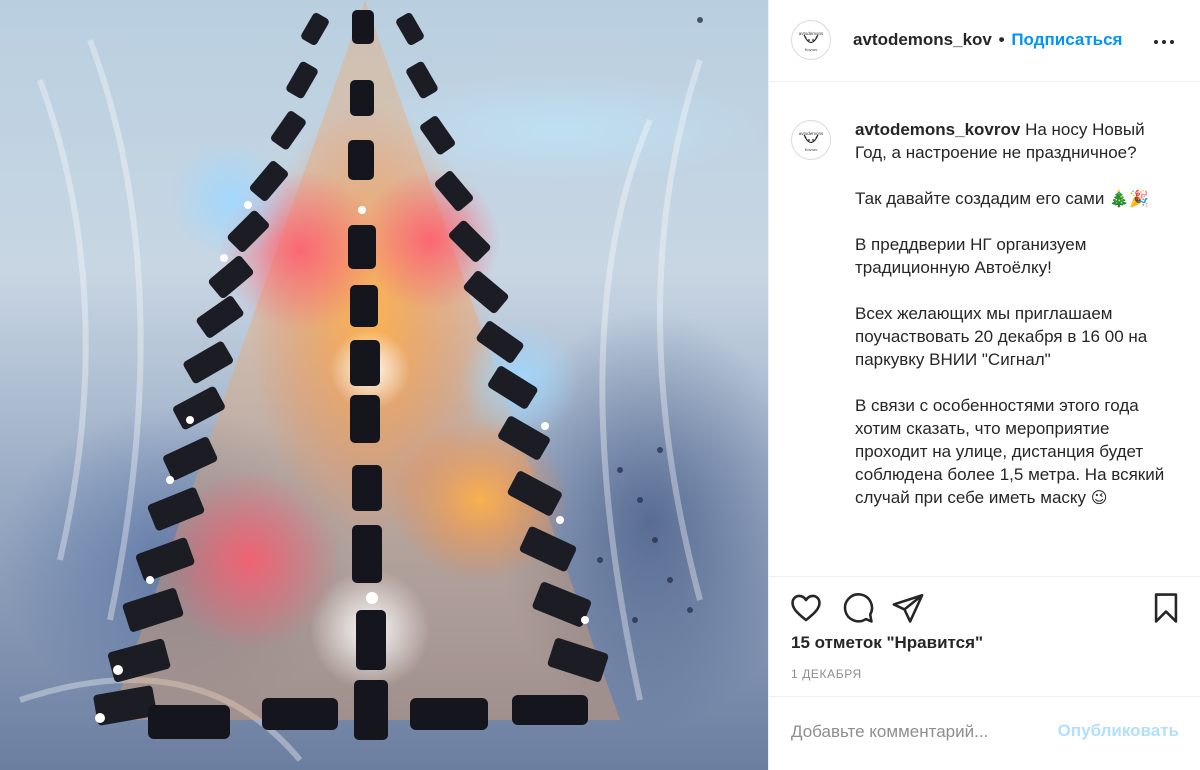 Image resolution: width=1200 pixels, height=770 pixels. I want to click on likes-count: 15 отметок "Нравится", so click(887, 643).